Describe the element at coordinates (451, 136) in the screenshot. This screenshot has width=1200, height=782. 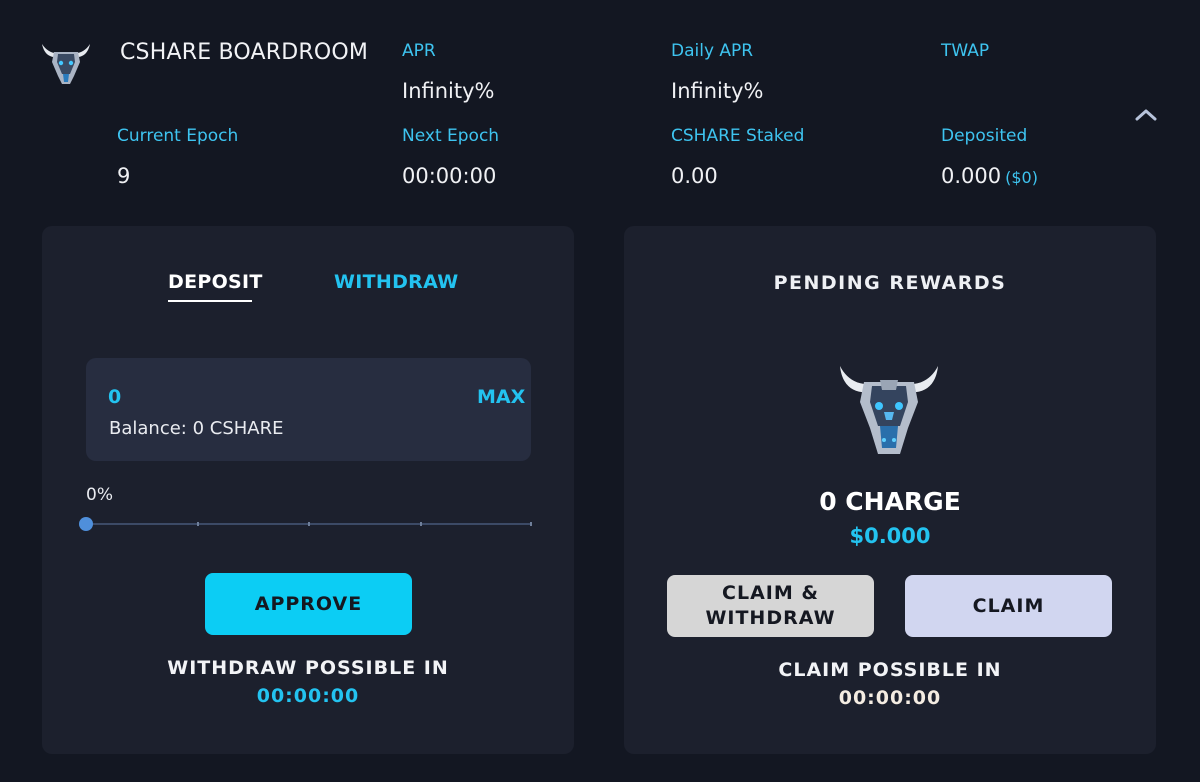
I see `next-epoch-label: Next Epoch` at that location.